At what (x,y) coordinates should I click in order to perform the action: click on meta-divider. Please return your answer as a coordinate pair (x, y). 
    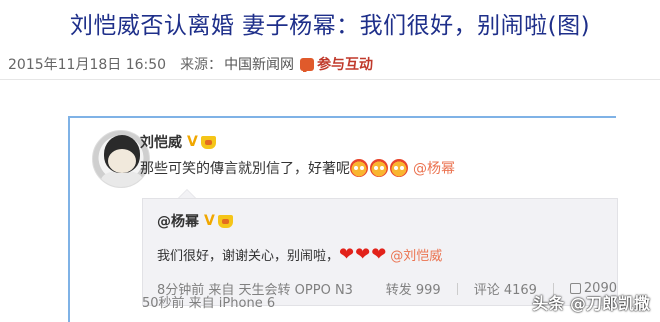
    Looking at the image, I should click on (330, 79).